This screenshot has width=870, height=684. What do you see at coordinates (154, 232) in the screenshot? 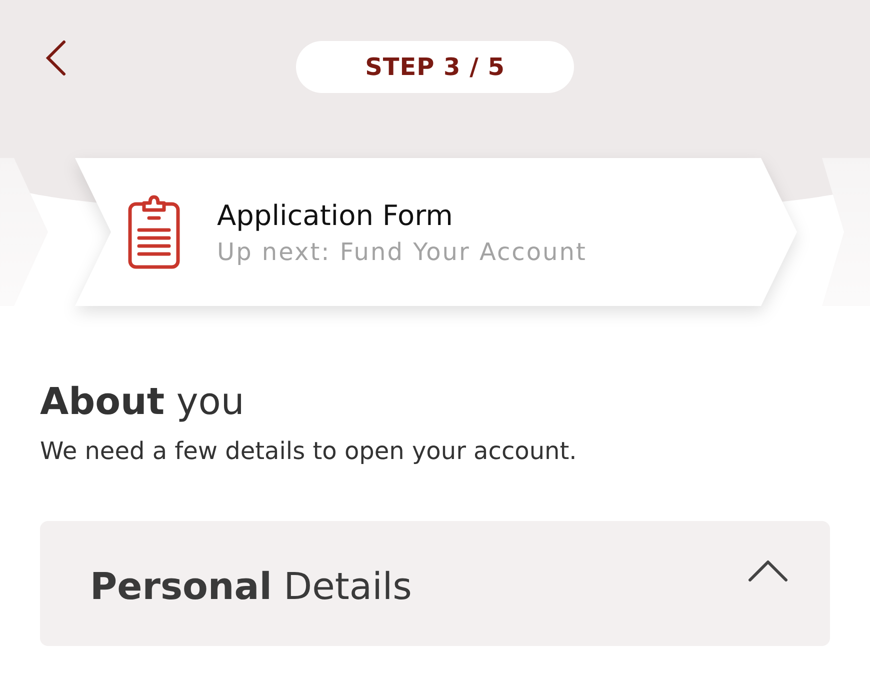
I see `clipboard-icon` at bounding box center [154, 232].